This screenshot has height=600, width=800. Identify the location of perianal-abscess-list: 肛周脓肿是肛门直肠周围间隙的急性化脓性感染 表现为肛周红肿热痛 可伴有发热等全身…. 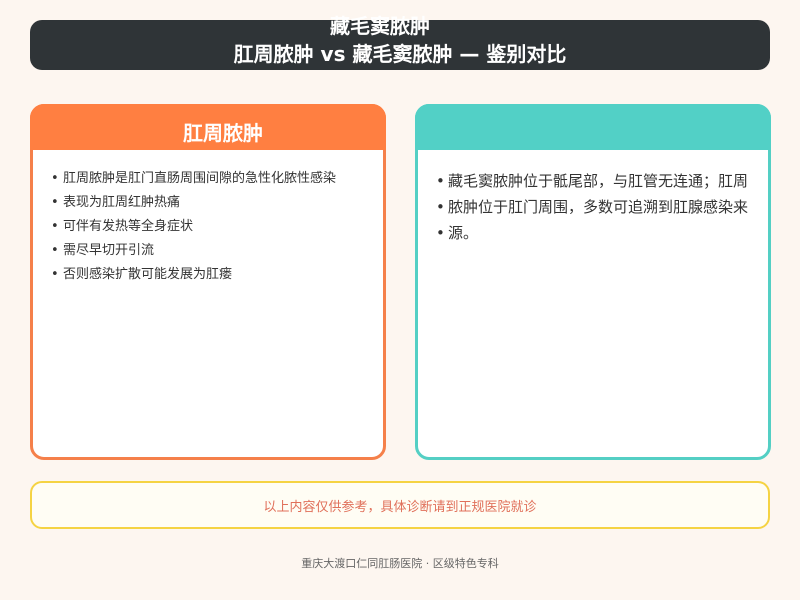
(193, 227).